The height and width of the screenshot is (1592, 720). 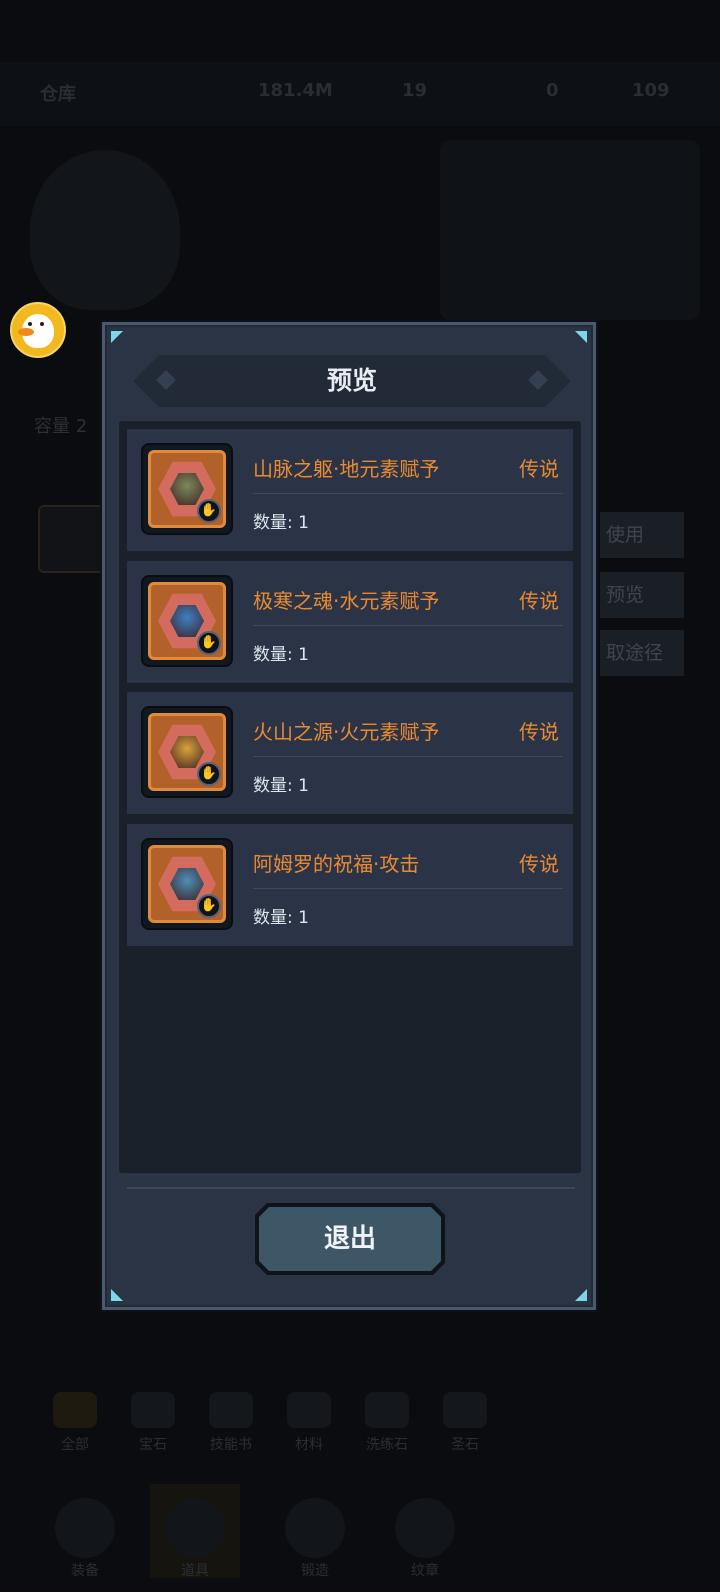 I want to click on hero-portrait, so click(x=105, y=230).